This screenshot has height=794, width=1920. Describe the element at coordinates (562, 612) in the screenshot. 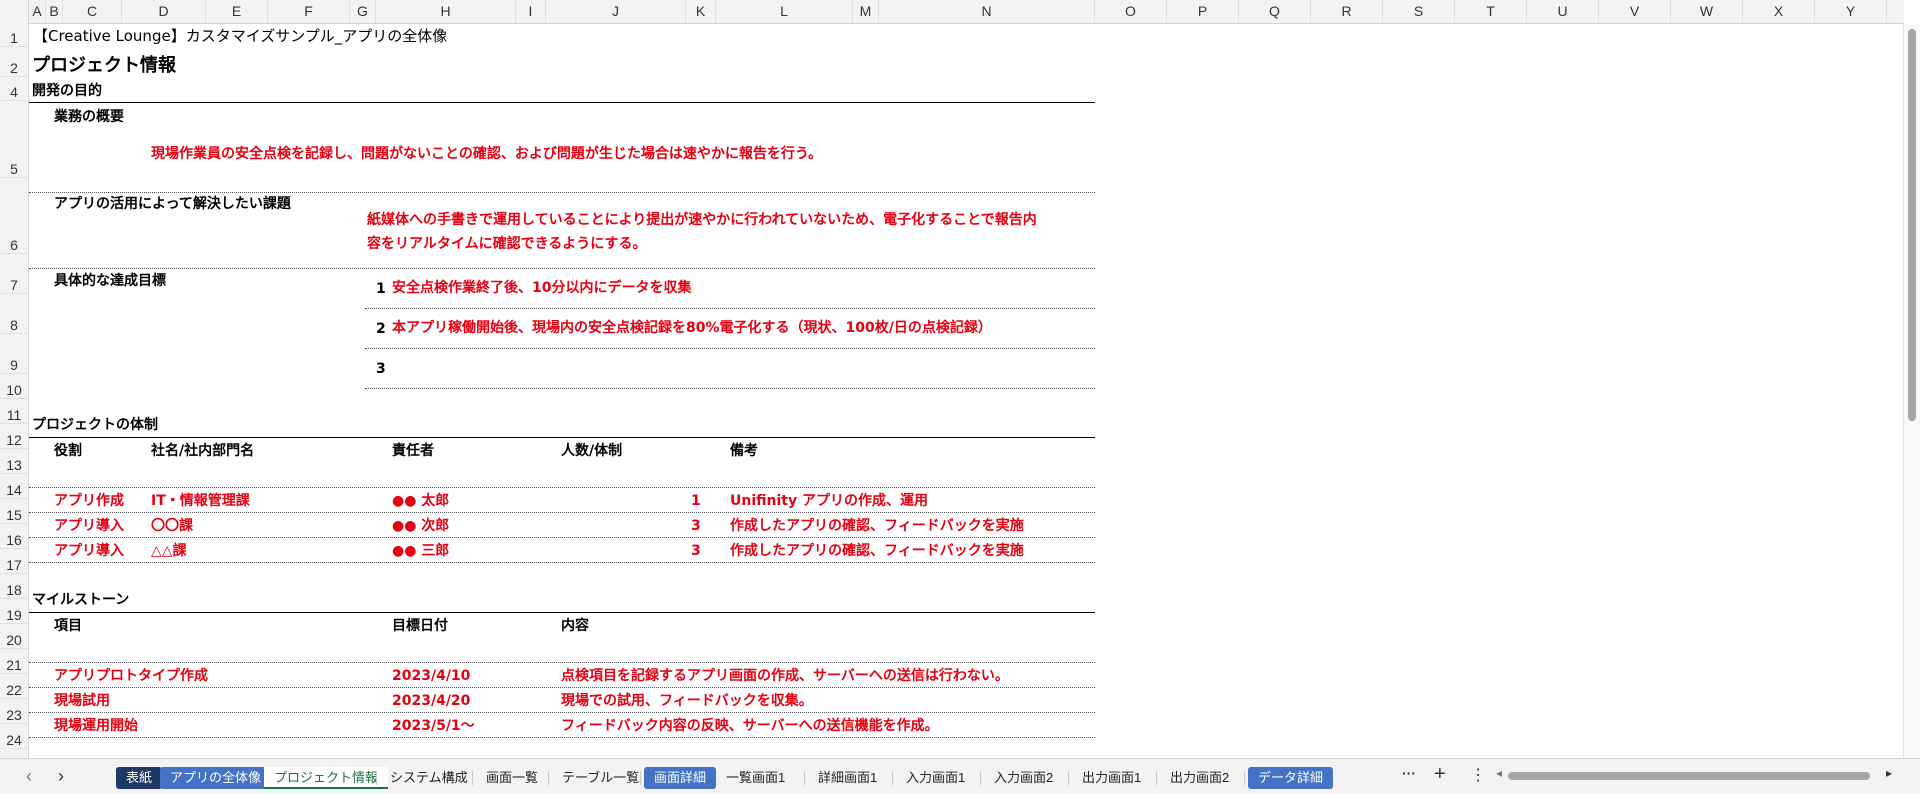

I see `section-rule` at that location.